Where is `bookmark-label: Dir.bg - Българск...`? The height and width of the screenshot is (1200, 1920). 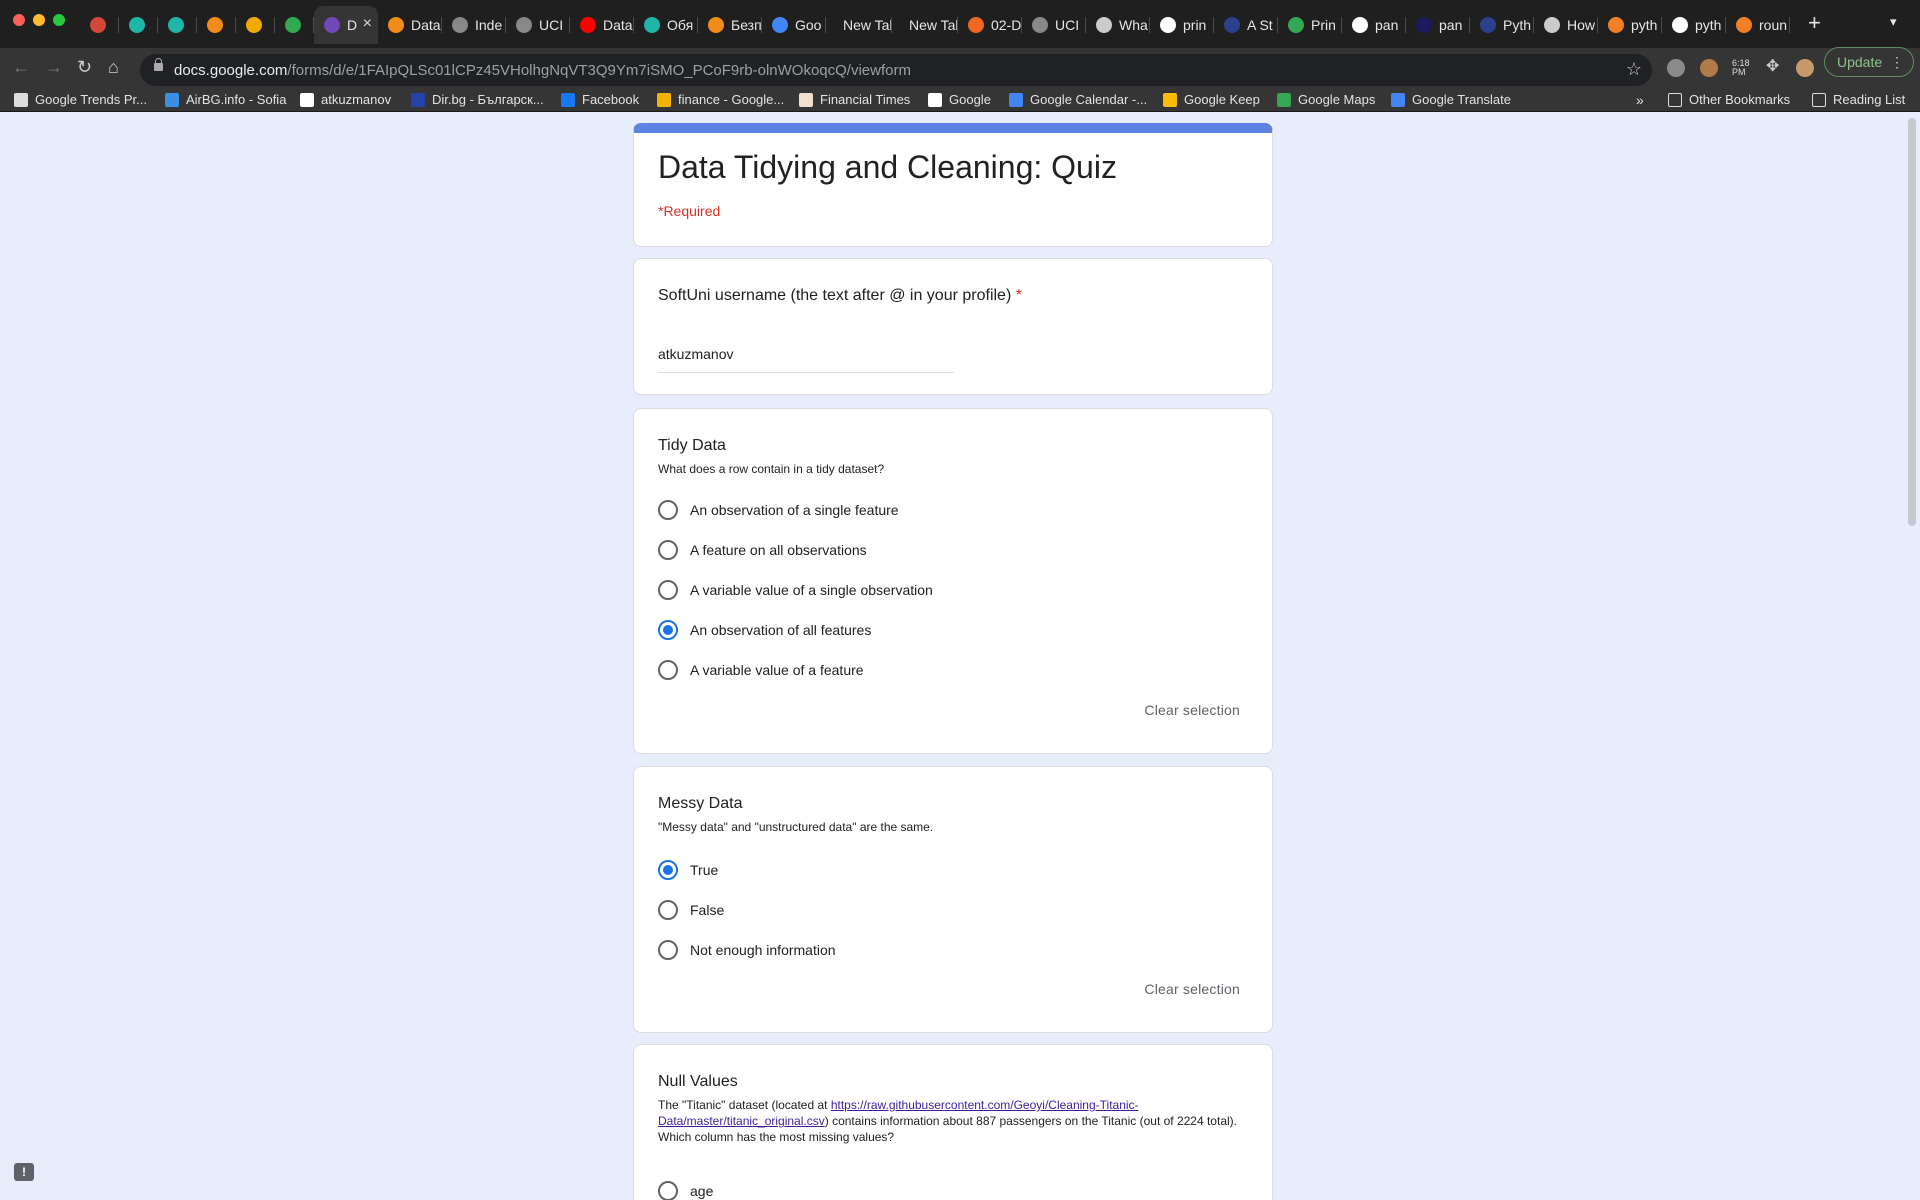 bookmark-label: Dir.bg - Българск... is located at coordinates (488, 99).